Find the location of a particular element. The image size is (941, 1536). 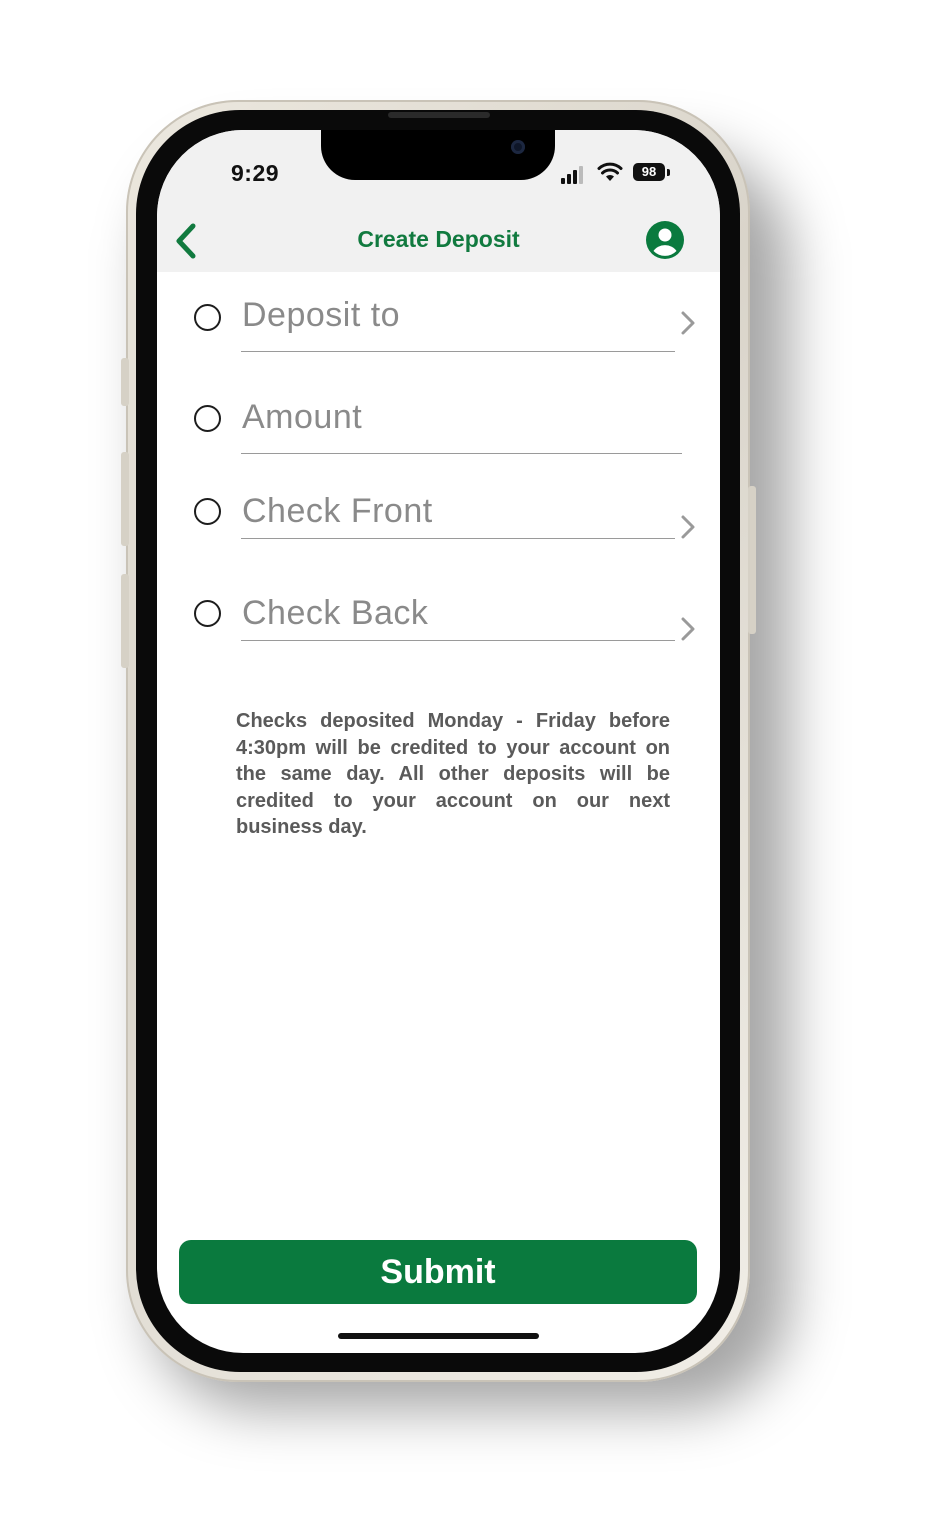

user-circle-icon is located at coordinates (665, 240).